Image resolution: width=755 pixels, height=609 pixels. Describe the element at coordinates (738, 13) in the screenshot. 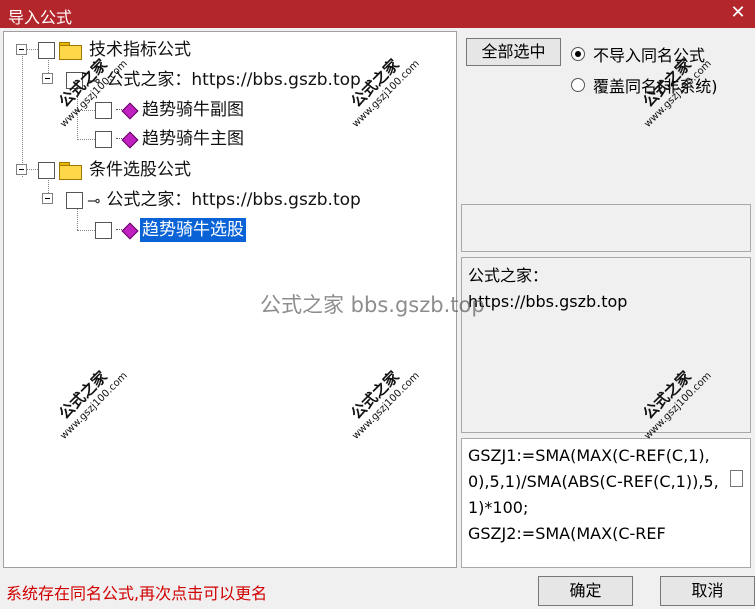

I see `close-icon: ✕` at that location.